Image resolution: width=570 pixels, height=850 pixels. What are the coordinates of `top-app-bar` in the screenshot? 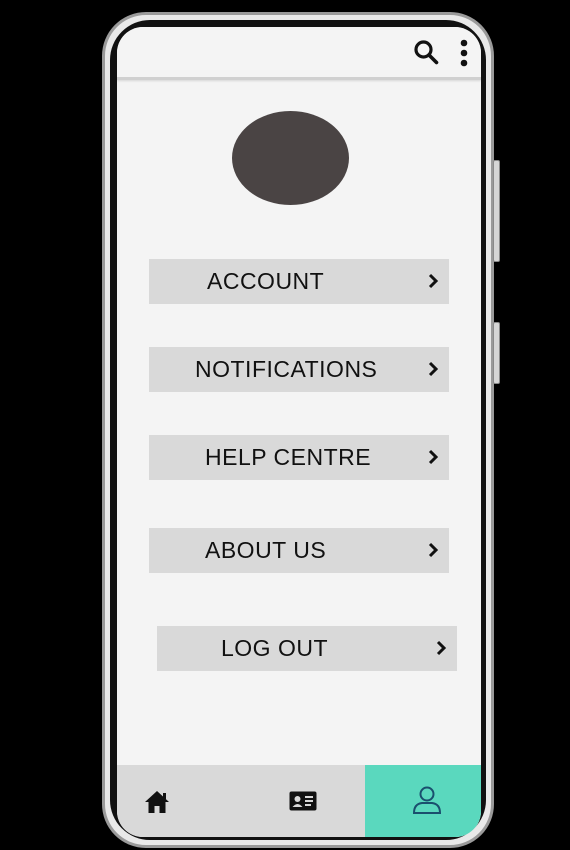 It's located at (299, 53).